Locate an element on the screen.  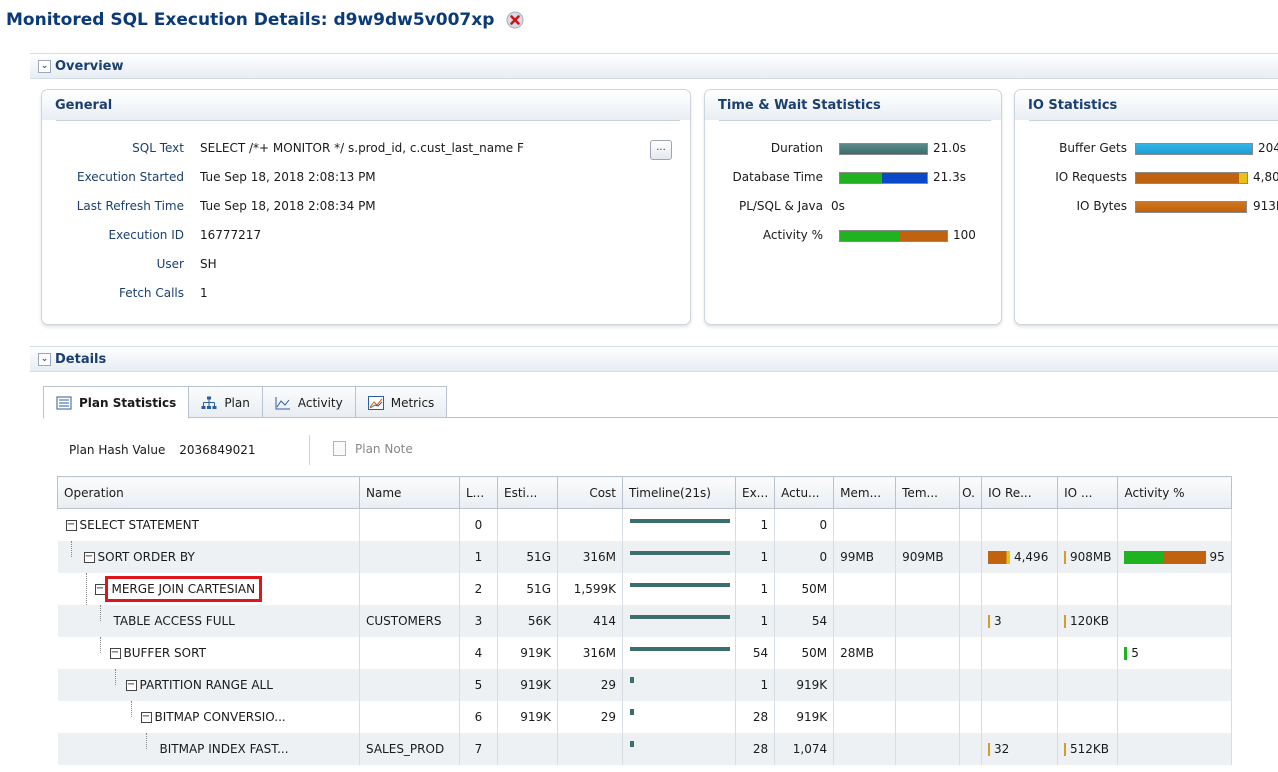
column-header: Activity % is located at coordinates (1174, 492).